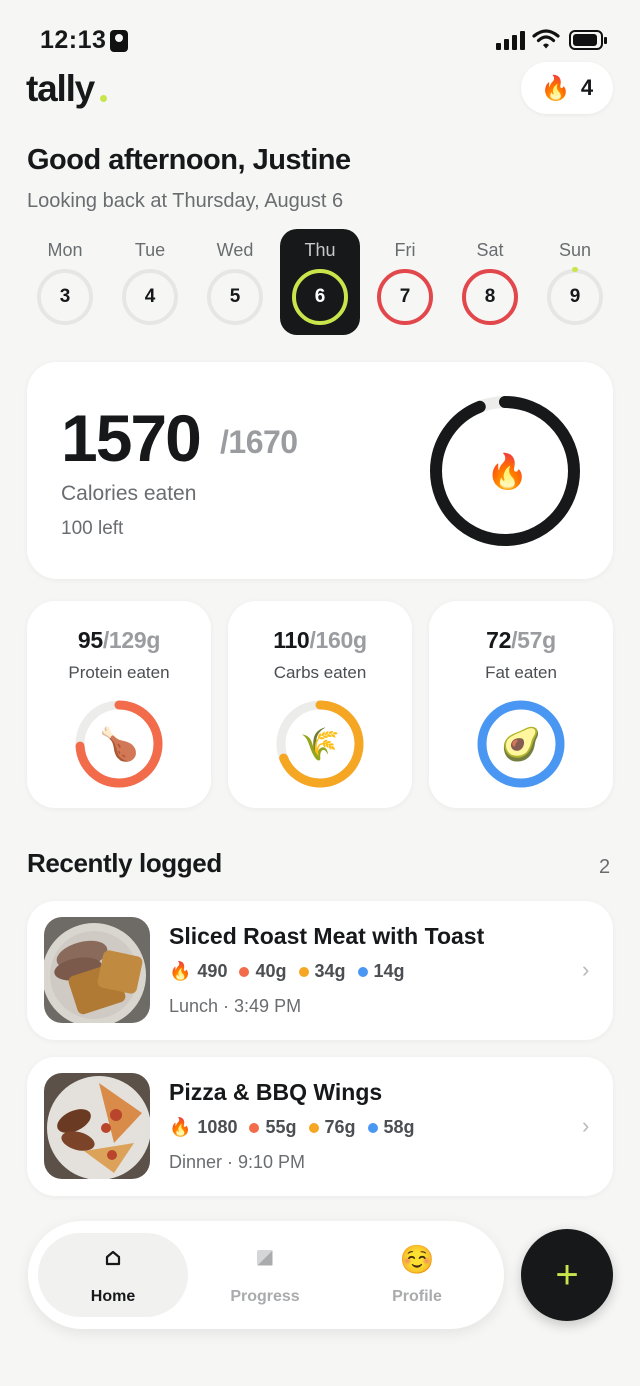  Describe the element at coordinates (119, 672) in the screenshot. I see `macro-label: Protein eaten` at that location.